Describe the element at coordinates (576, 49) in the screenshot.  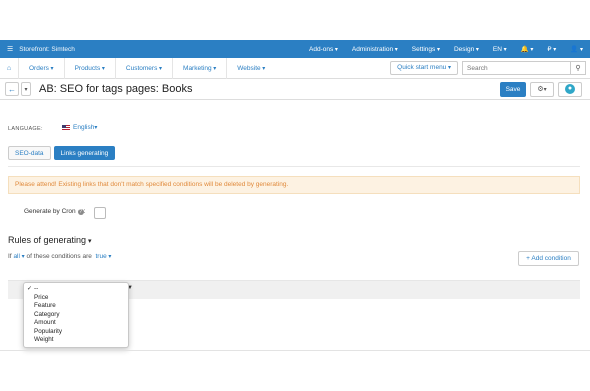
I see `user-account-icon: 👤` at that location.